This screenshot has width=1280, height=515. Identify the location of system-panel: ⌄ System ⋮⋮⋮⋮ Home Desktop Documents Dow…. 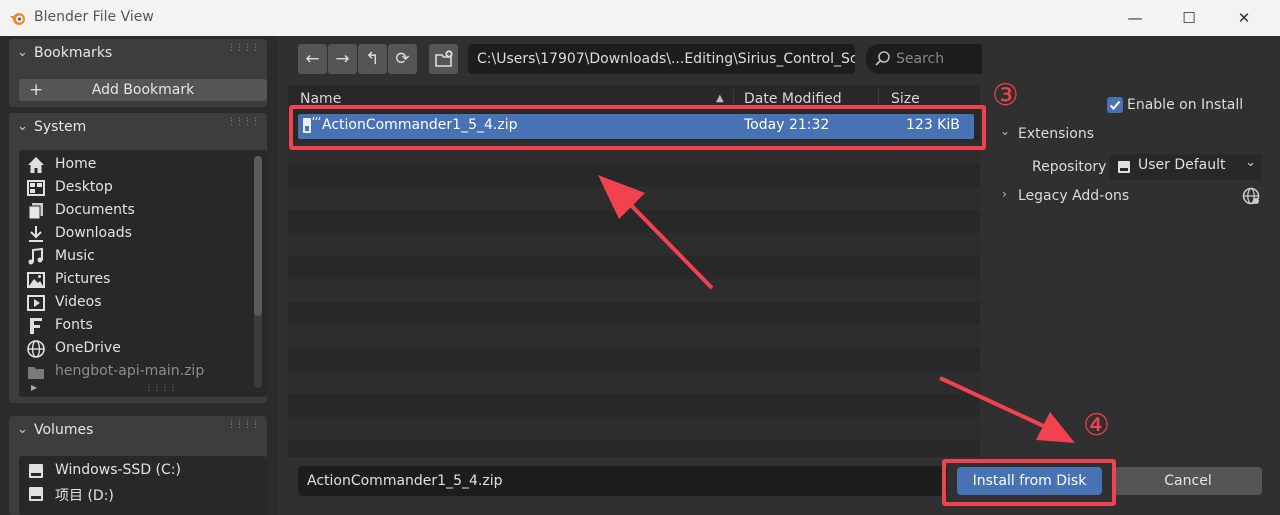
(138, 258).